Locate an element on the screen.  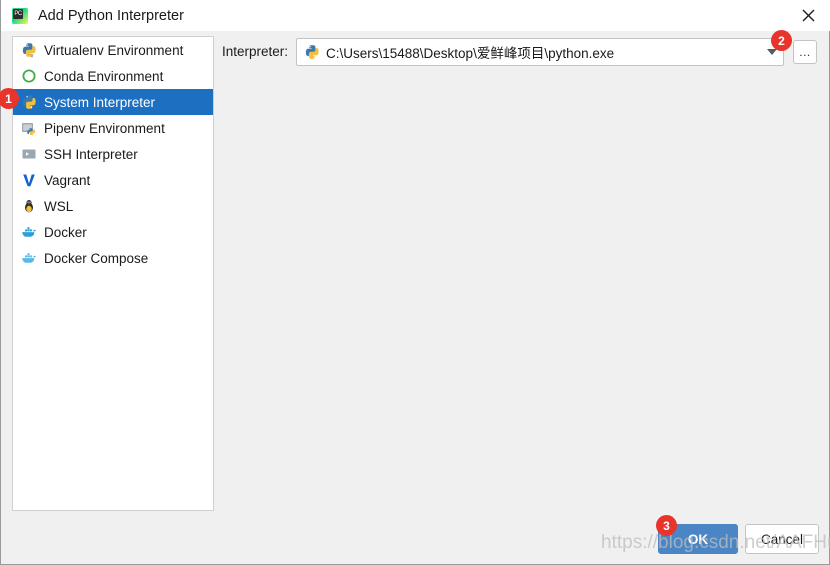
sidebar-item-docker-compose: Docker Compose is located at coordinates (113, 258).